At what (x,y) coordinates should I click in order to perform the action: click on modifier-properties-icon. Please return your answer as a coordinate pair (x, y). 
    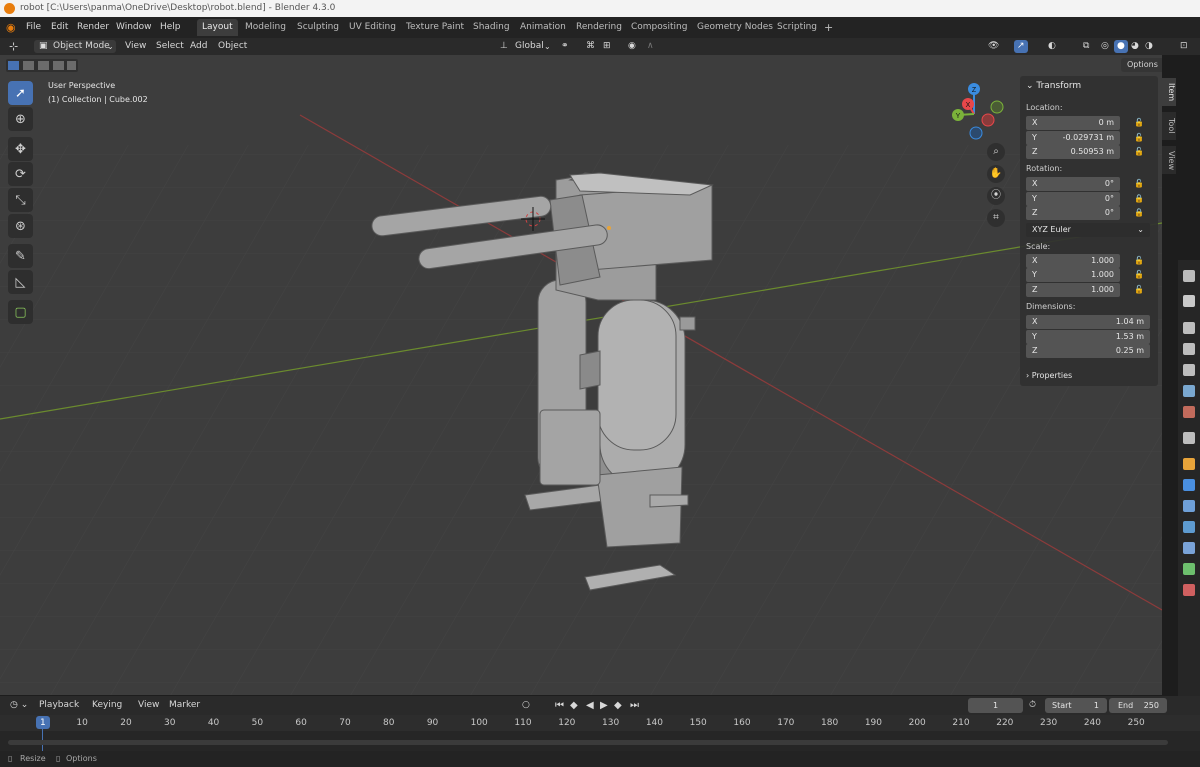
    Looking at the image, I should click on (1189, 485).